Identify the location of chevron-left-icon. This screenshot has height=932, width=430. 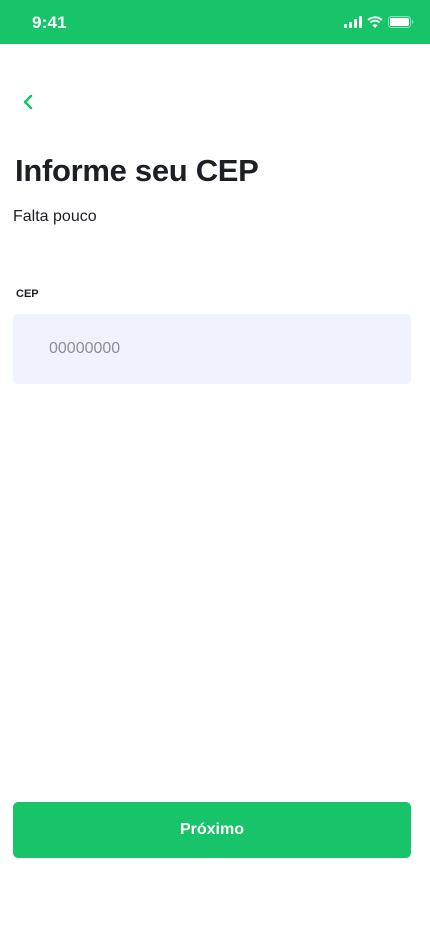
(28, 102).